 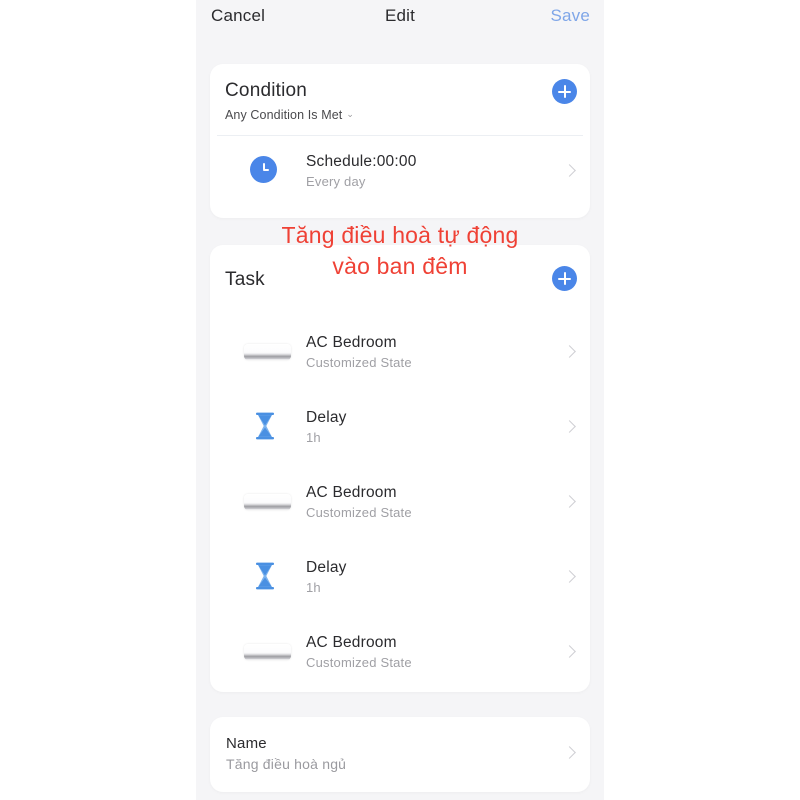 What do you see at coordinates (284, 115) in the screenshot?
I see `condition-mode-label: Any Condition Is Met` at bounding box center [284, 115].